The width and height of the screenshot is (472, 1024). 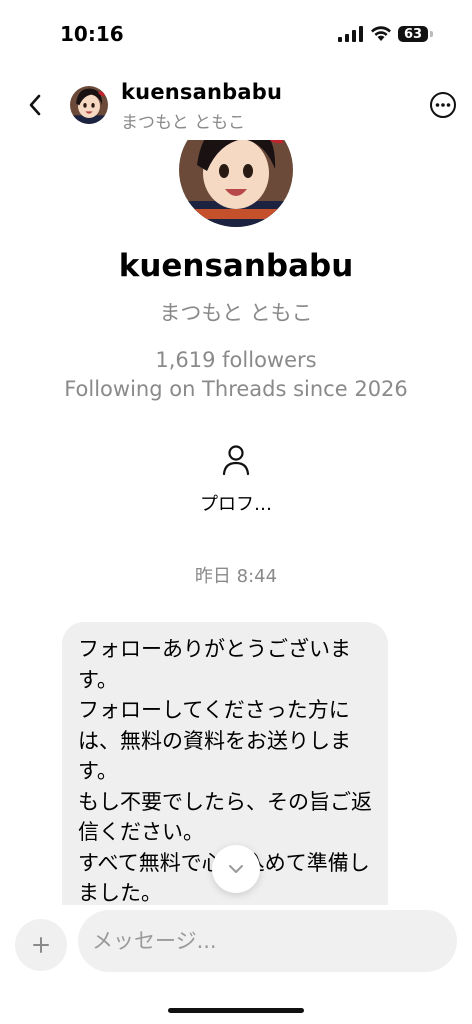 What do you see at coordinates (443, 105) in the screenshot?
I see `more-icon` at bounding box center [443, 105].